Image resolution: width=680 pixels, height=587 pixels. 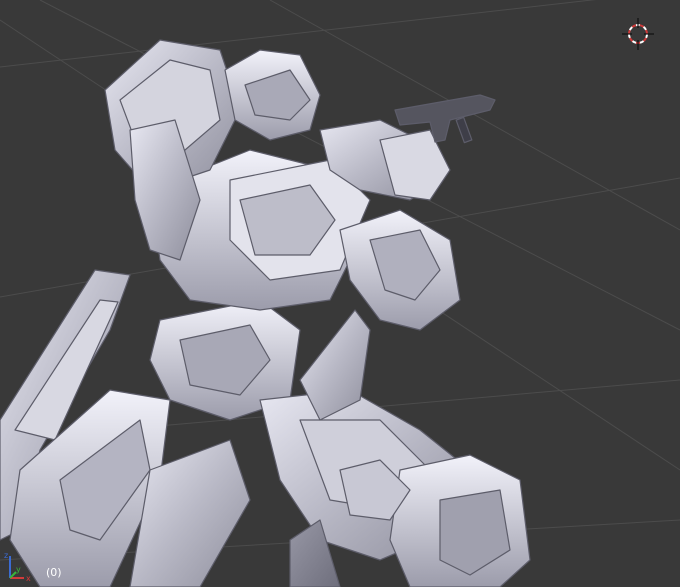 I want to click on axis-z-label: z, so click(x=6, y=555).